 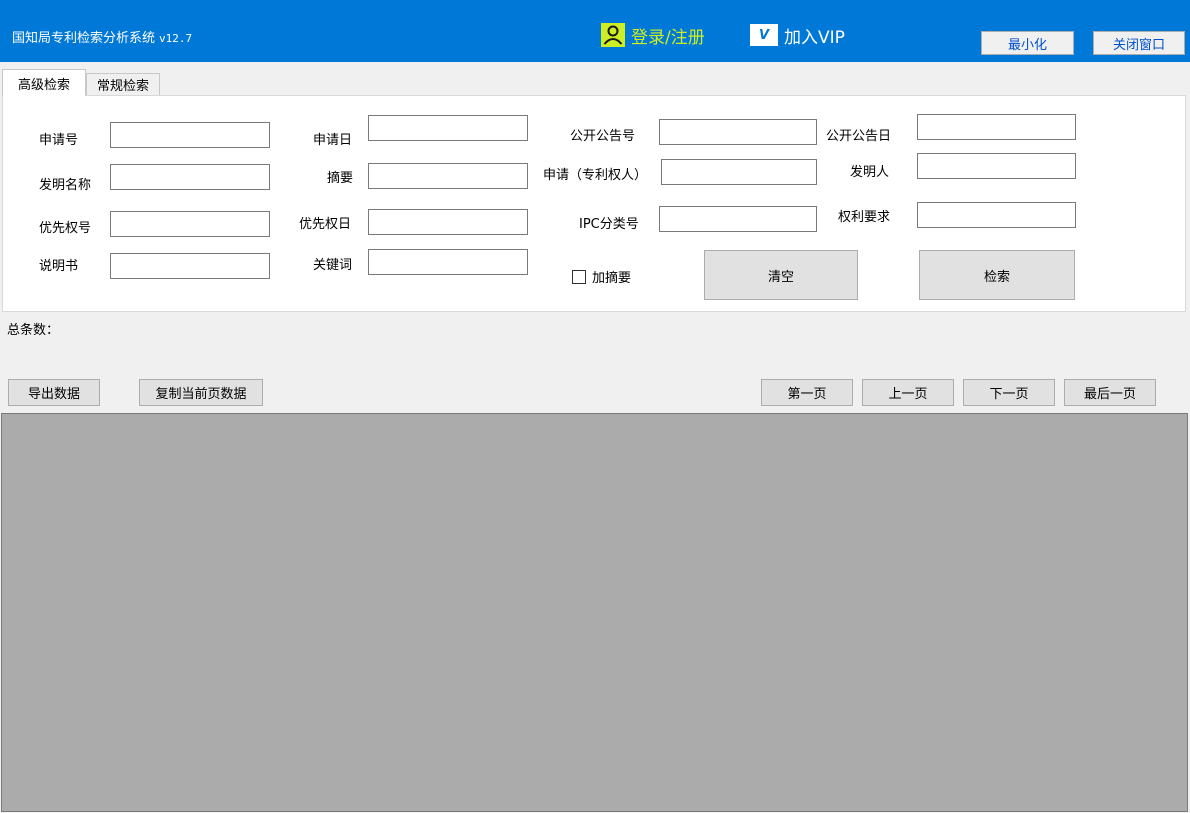 I want to click on minimize-button: 最小化, so click(x=1027, y=43).